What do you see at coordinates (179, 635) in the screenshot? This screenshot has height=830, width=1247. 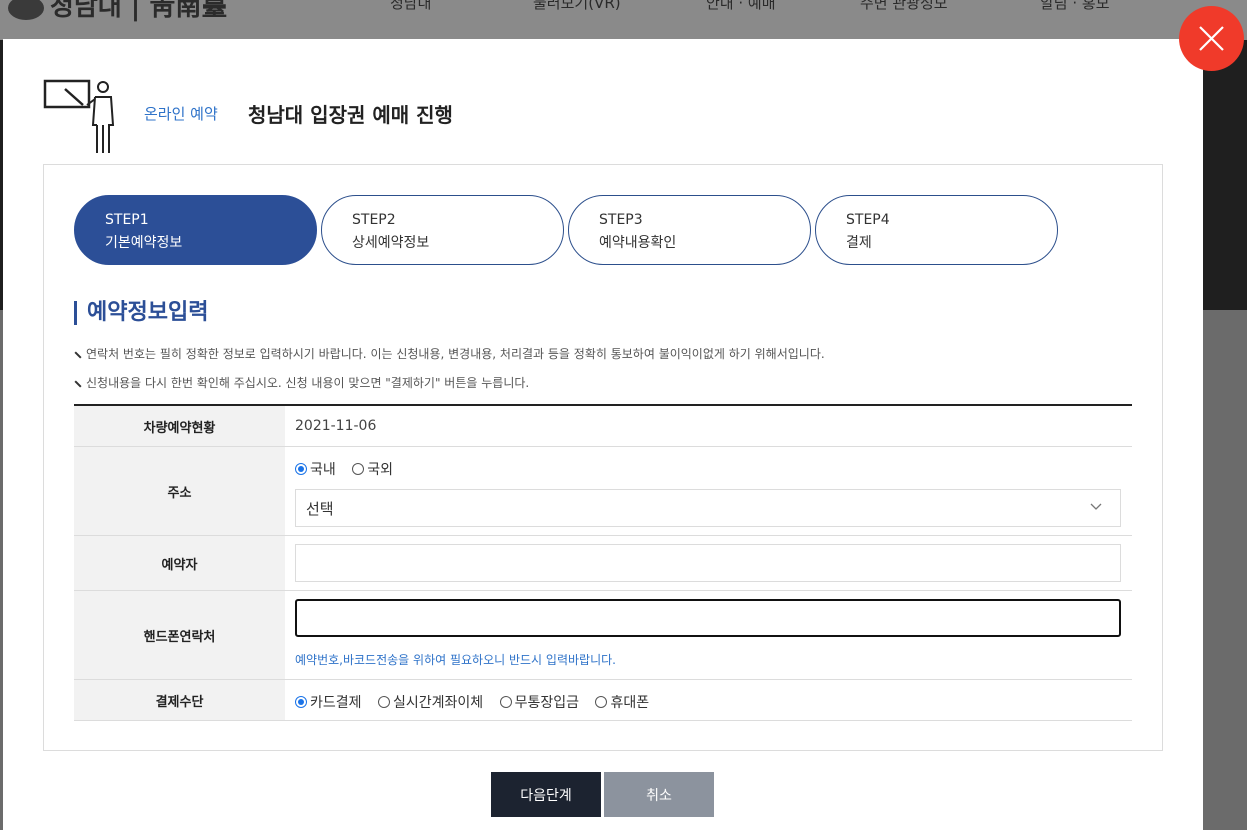 I see `phone-label: 핸드폰연락처` at bounding box center [179, 635].